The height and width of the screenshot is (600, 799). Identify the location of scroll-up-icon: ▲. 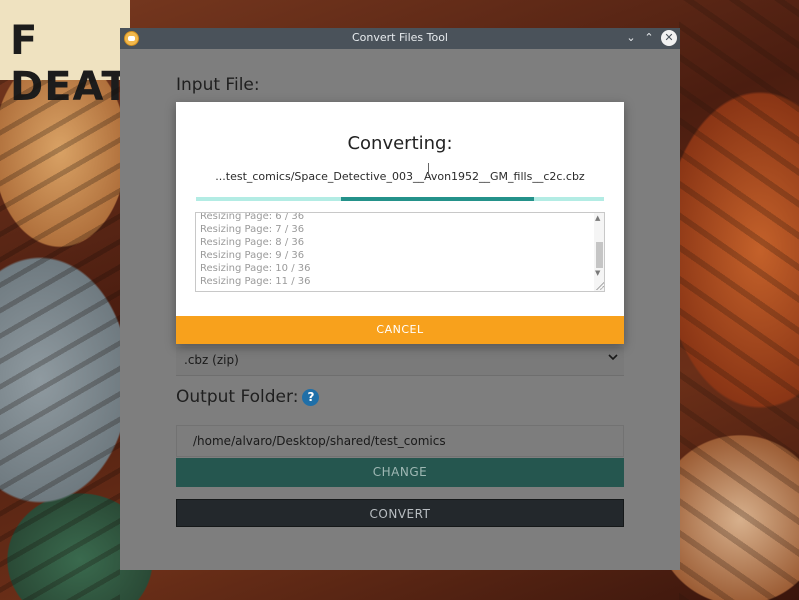
(597, 218).